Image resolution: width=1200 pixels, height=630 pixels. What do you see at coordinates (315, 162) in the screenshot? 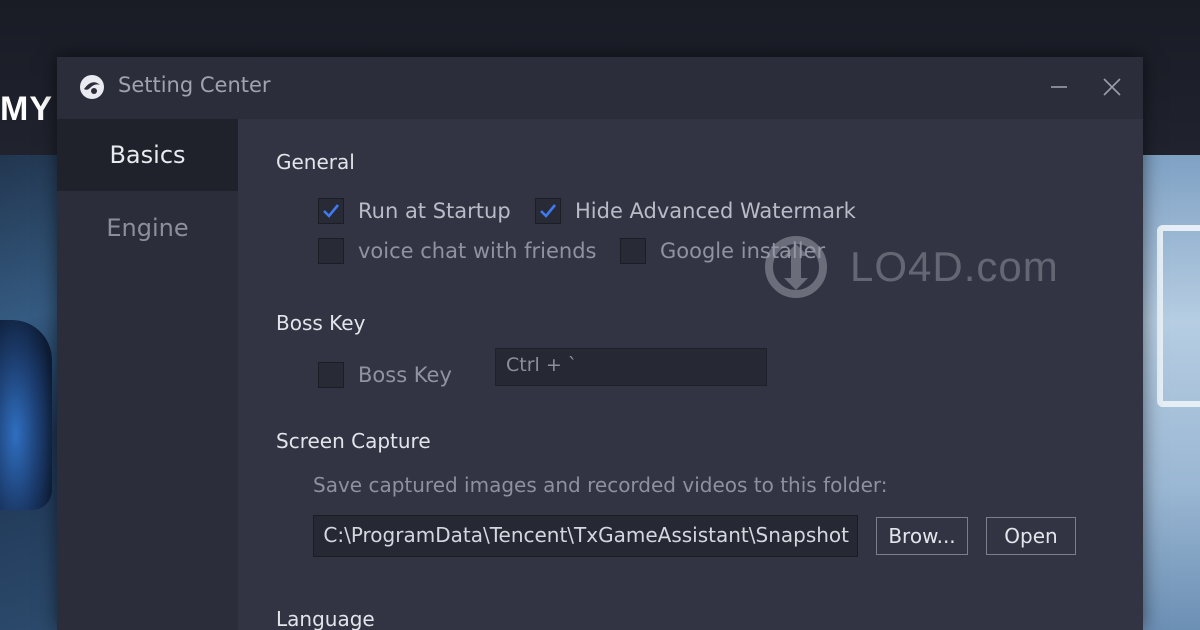
I see `section-title-general: General` at bounding box center [315, 162].